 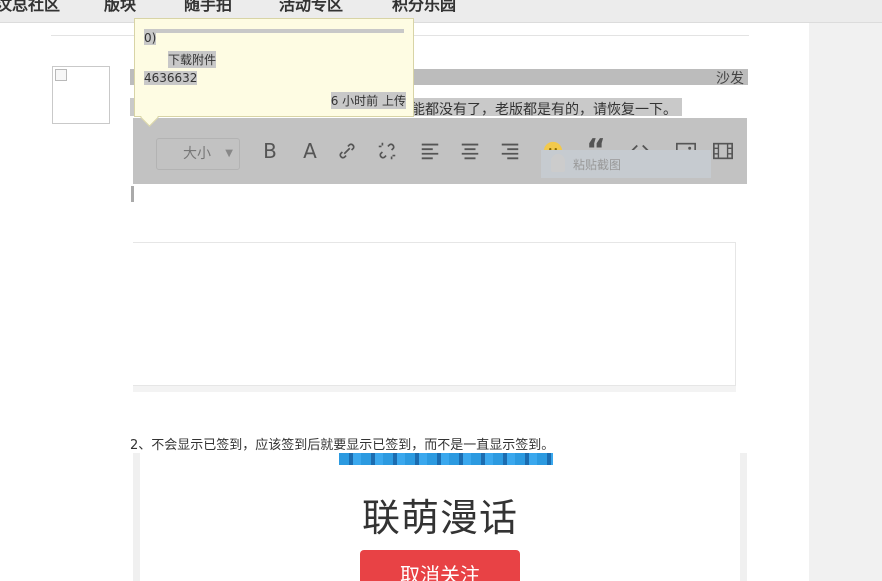 What do you see at coordinates (424, 7) in the screenshot?
I see `nav-item-points-park: 积分乐园` at bounding box center [424, 7].